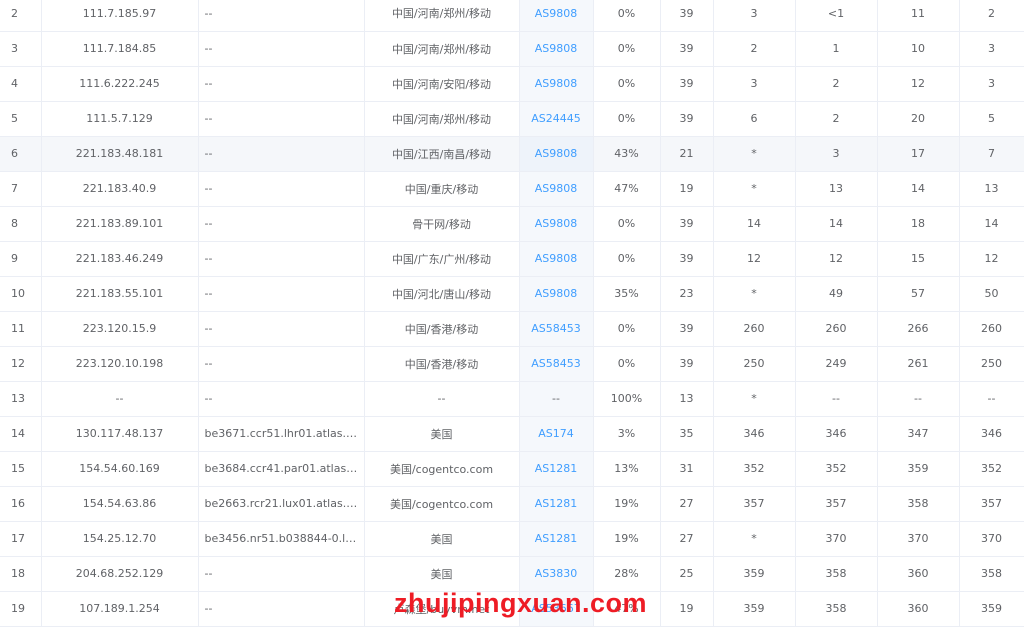  I want to click on location-cell: 中国/河南/安阳/移动, so click(442, 84).